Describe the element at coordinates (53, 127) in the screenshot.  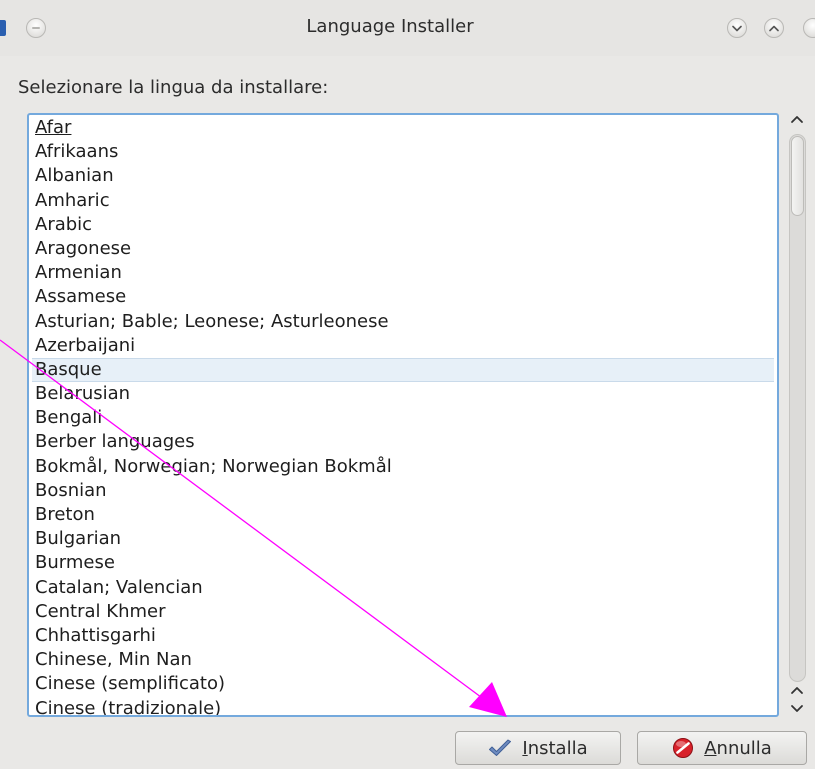
I see `language-name: Afar` at that location.